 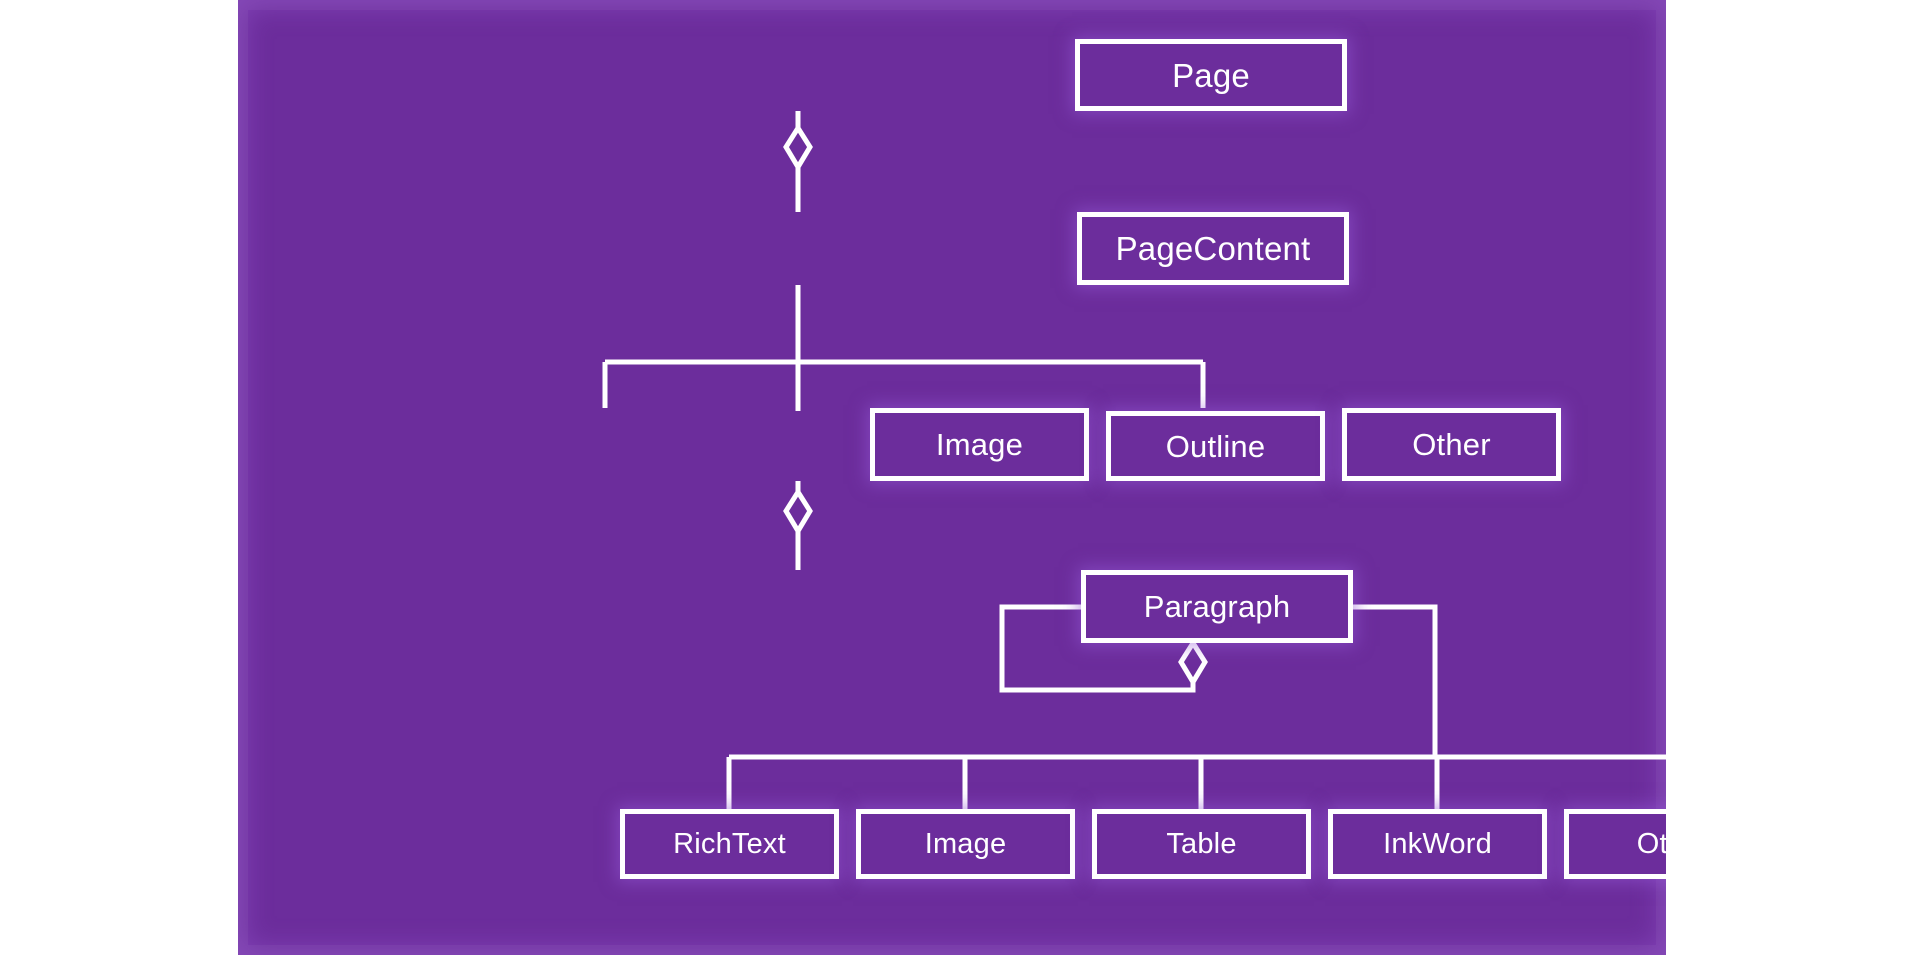 I want to click on node-pagecontent: PageContent, so click(x=1213, y=248).